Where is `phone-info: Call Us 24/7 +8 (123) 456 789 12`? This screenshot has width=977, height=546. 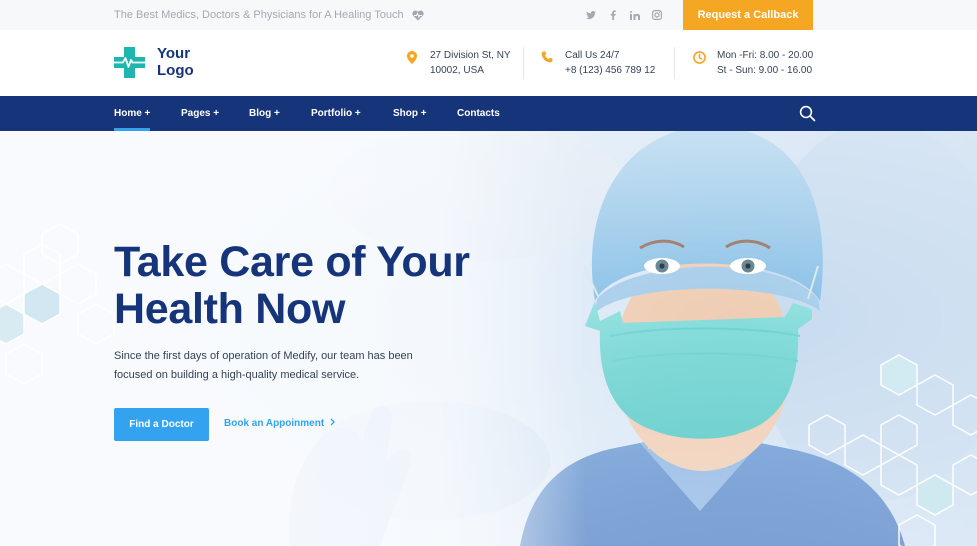
phone-info: Call Us 24/7 +8 (123) 456 789 12 is located at coordinates (597, 63).